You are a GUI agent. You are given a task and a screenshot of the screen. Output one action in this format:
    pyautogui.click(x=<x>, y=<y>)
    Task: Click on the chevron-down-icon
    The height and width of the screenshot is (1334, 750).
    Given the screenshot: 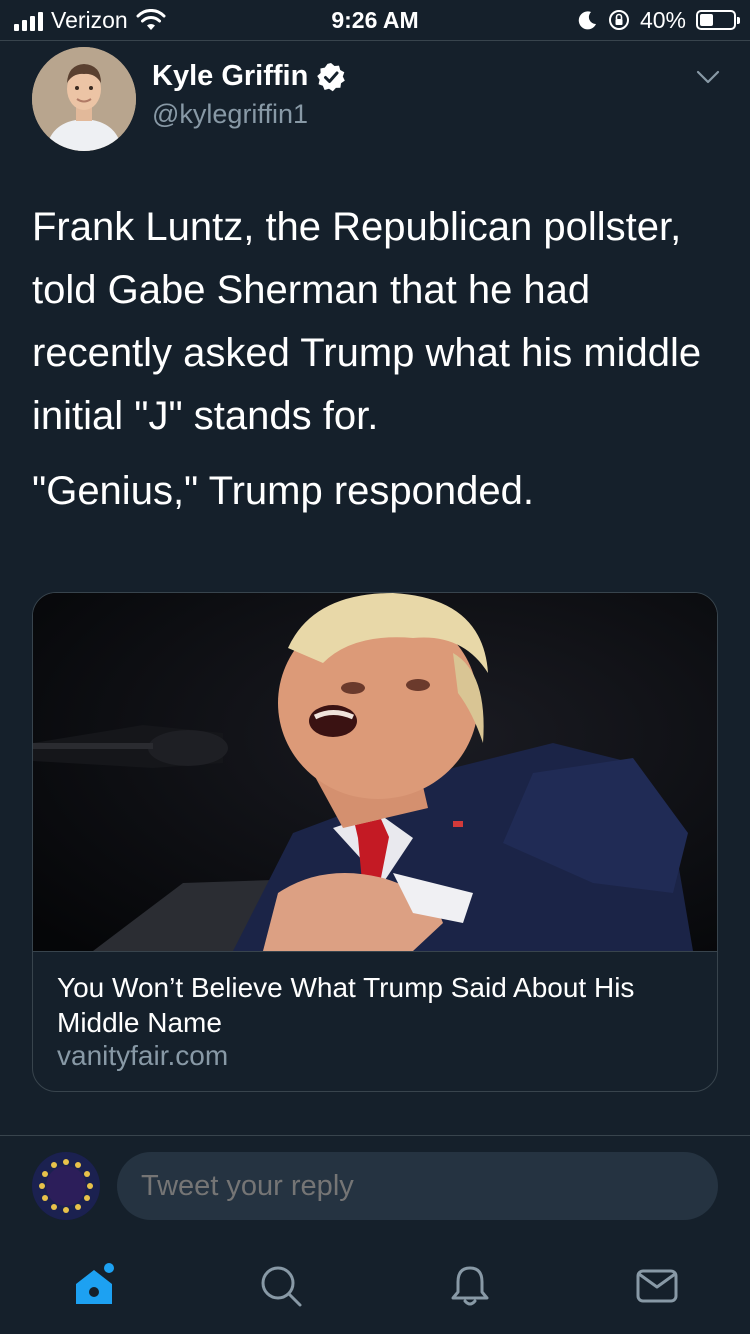 What is the action you would take?
    pyautogui.click(x=708, y=77)
    